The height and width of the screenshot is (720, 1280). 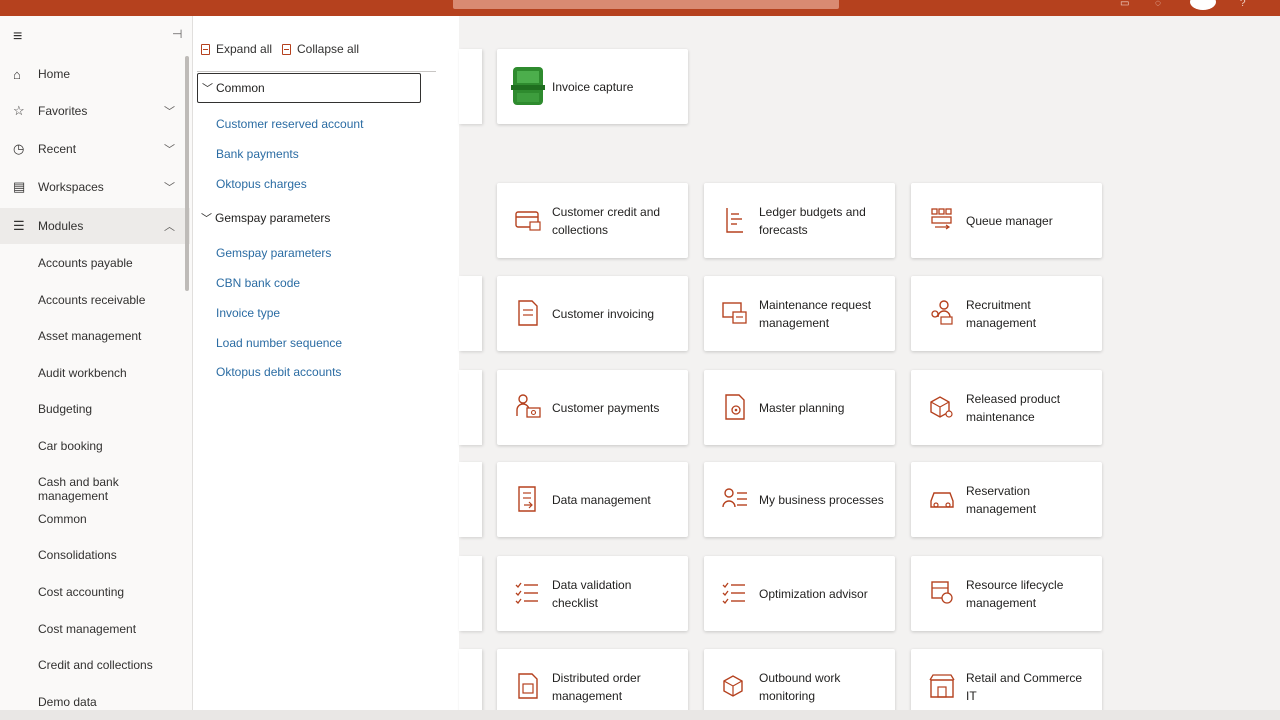 I want to click on tile-workspace: Released product maintenance, so click(x=1006, y=407).